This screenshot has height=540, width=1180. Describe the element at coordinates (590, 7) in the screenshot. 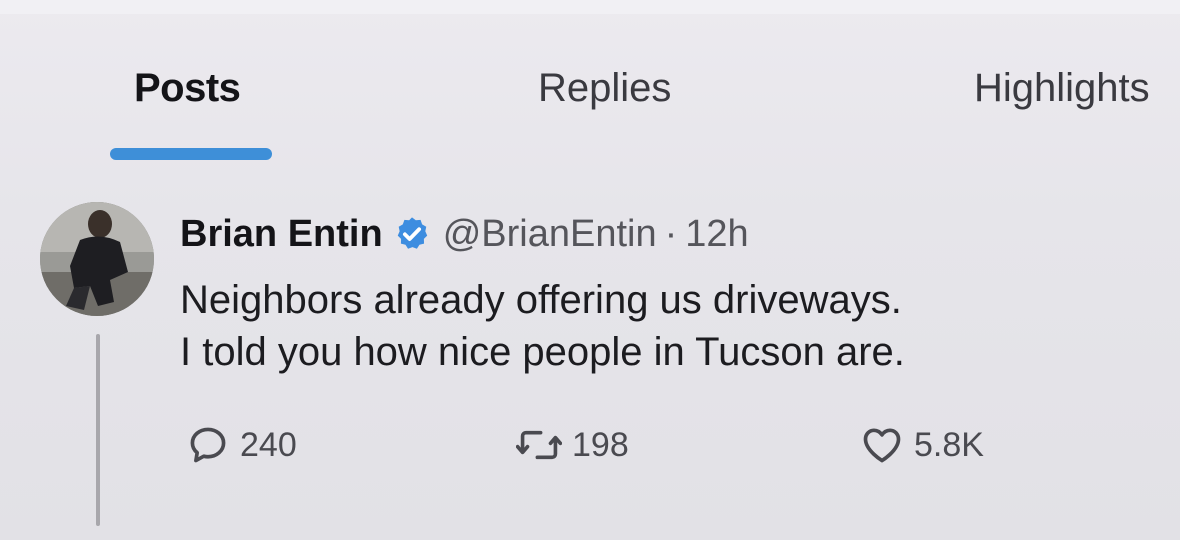

I see `top-strip` at that location.